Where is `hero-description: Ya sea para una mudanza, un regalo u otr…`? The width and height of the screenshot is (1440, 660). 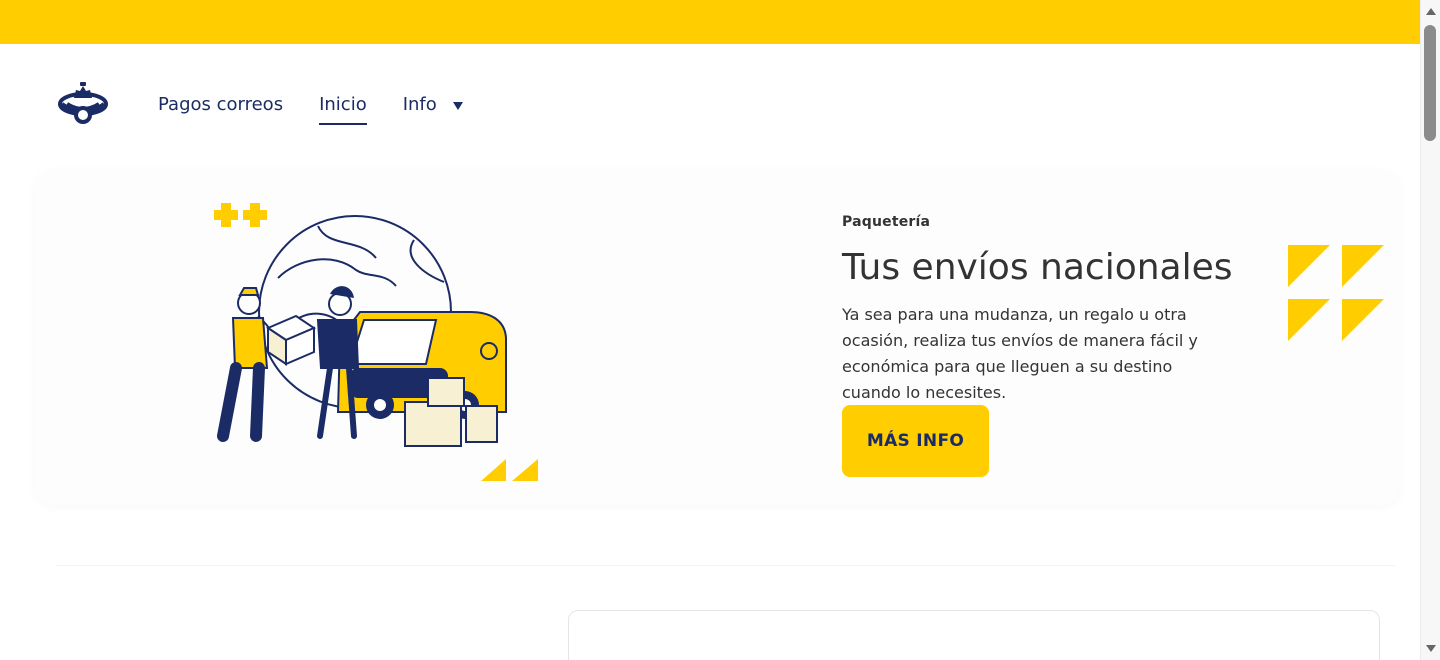 hero-description: Ya sea para una mudanza, un regalo u otr… is located at coordinates (1020, 353).